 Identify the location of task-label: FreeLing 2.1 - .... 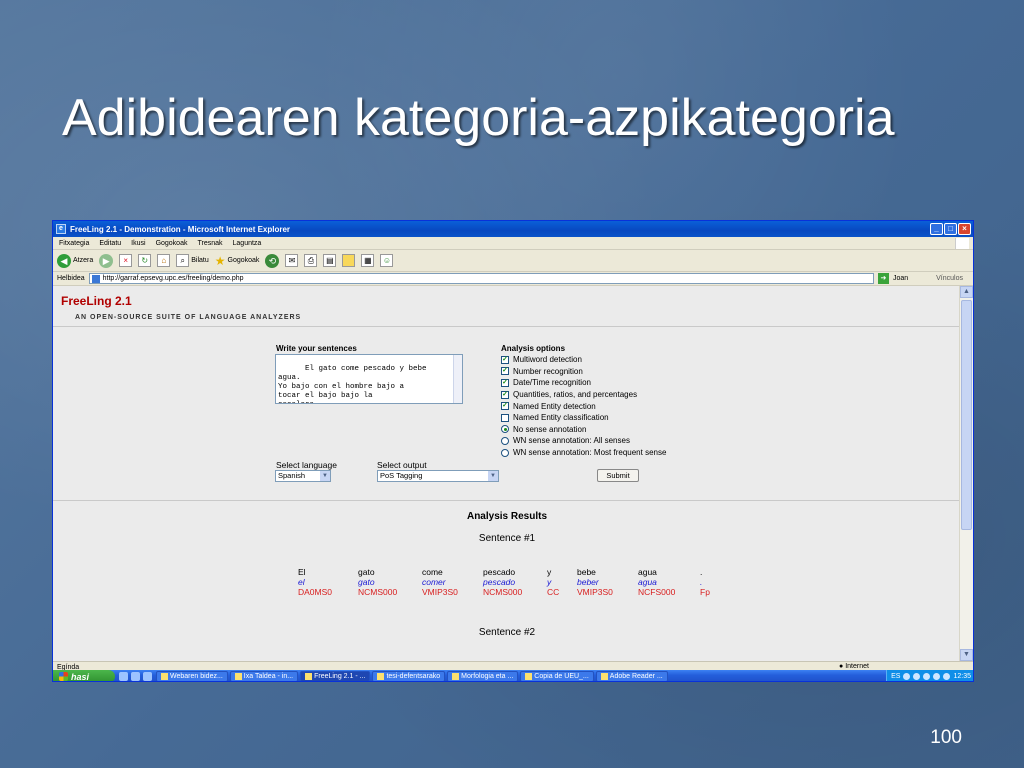
(340, 676).